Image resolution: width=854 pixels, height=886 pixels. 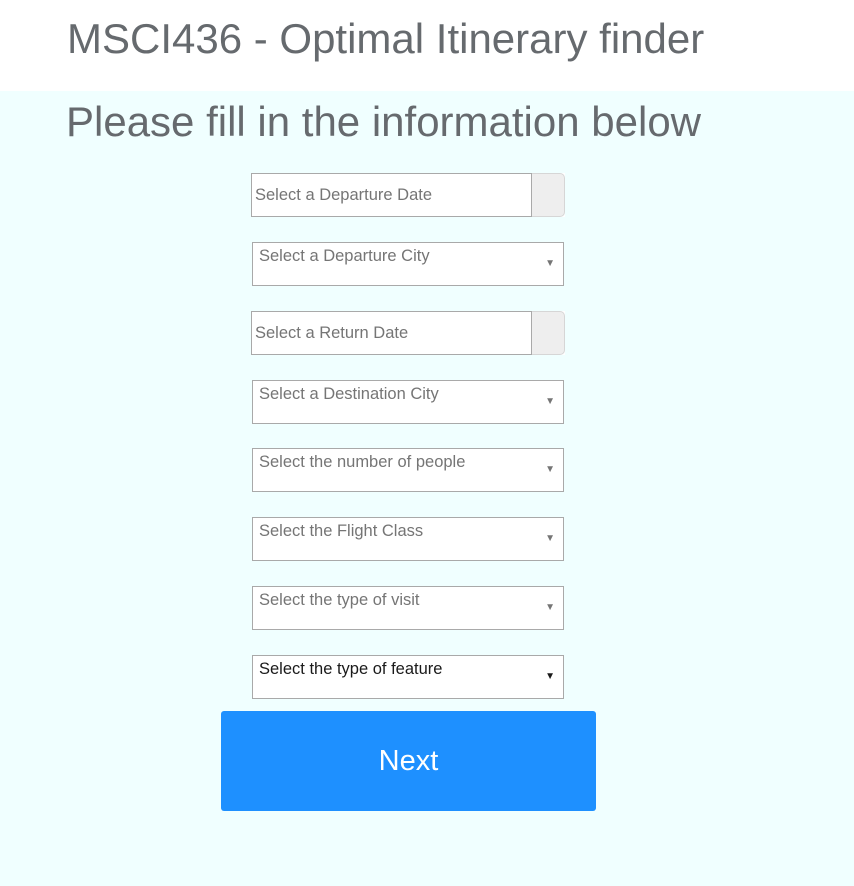 I want to click on next-button: Next, so click(x=408, y=761).